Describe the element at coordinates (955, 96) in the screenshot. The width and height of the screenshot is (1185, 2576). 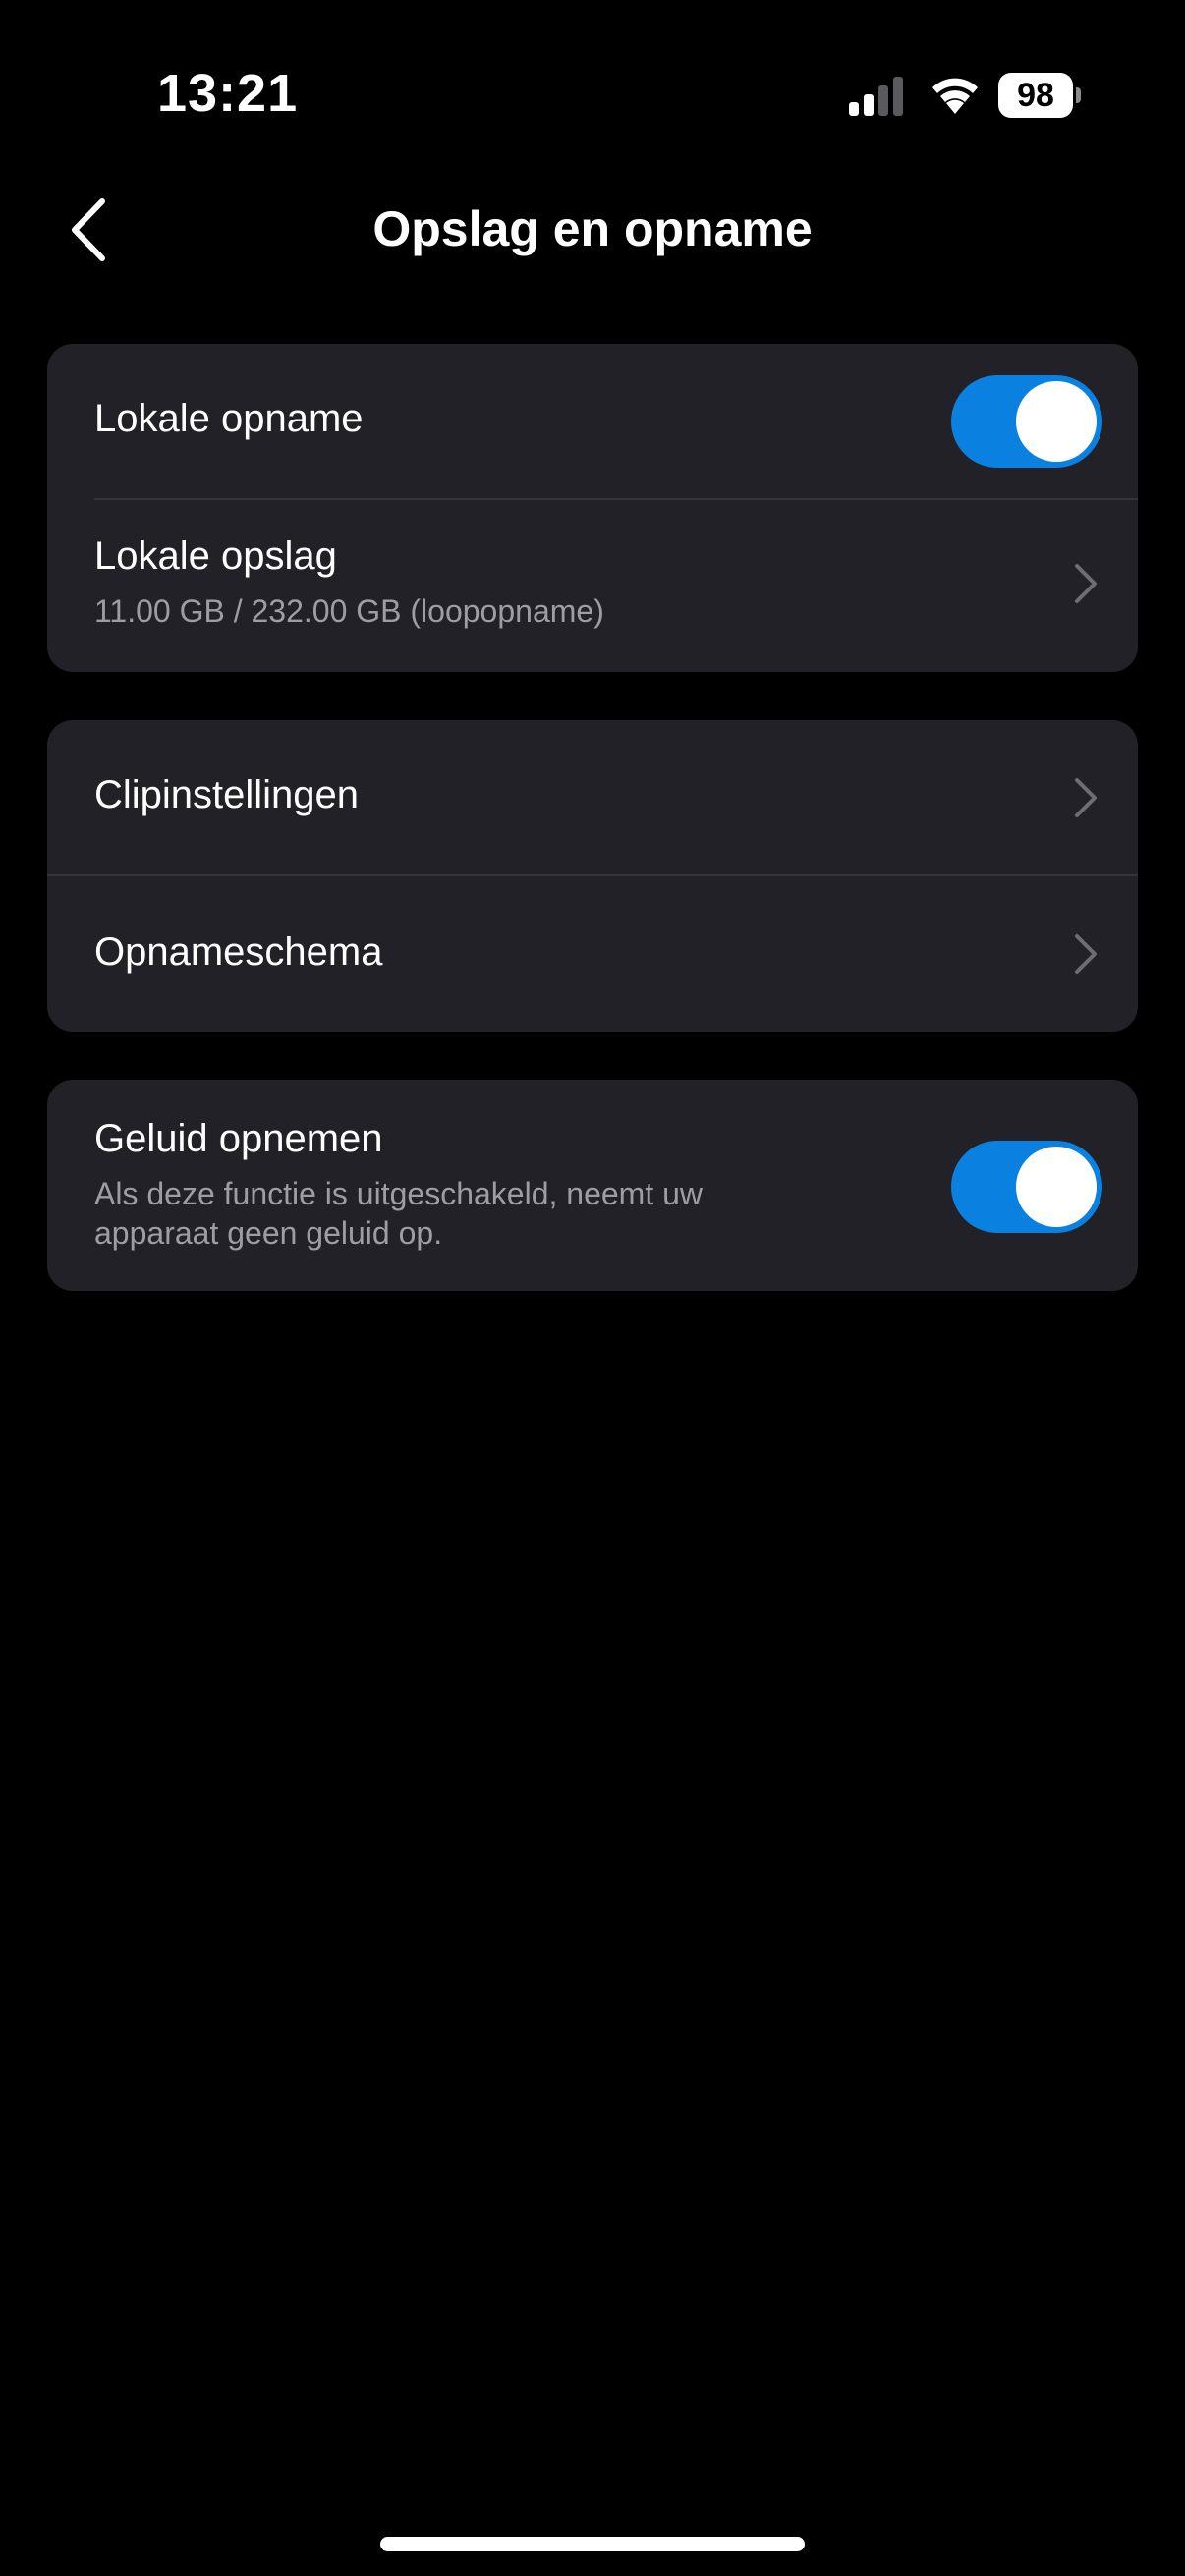
I see `wifi-icon` at that location.